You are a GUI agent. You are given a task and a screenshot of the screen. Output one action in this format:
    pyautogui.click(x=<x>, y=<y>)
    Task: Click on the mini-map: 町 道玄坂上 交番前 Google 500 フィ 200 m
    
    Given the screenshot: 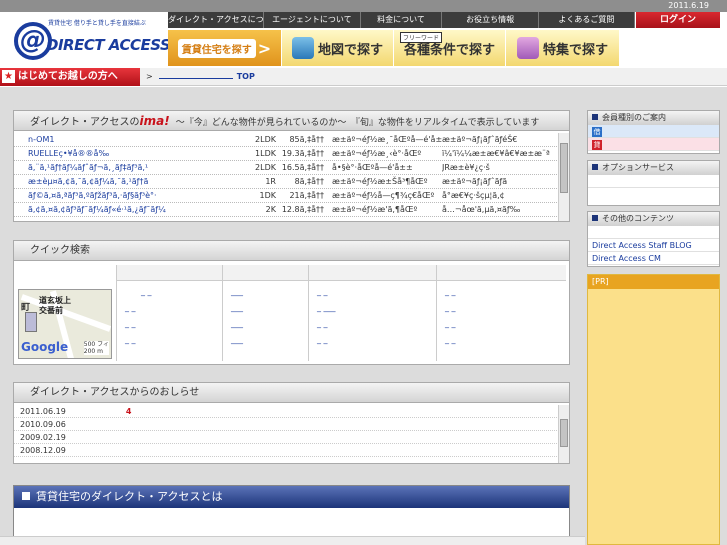 What is the action you would take?
    pyautogui.click(x=65, y=324)
    